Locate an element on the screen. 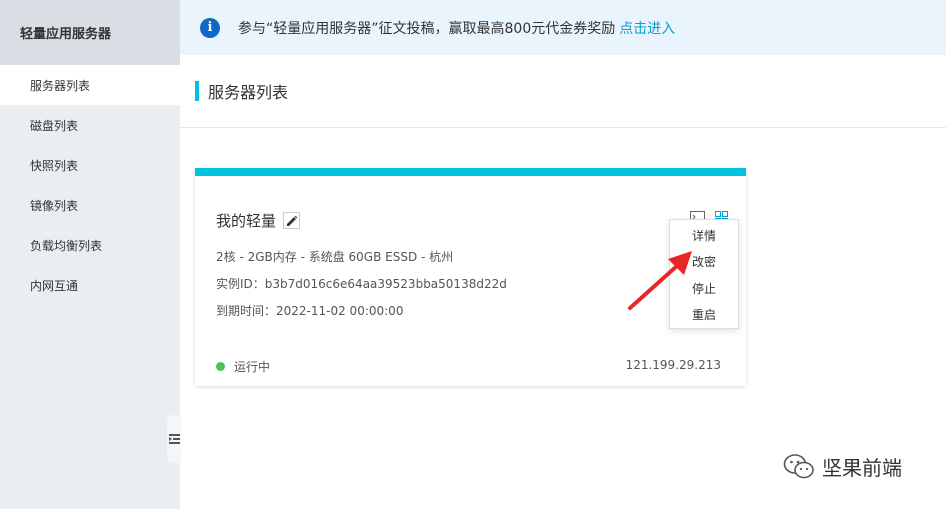 Image resolution: width=946 pixels, height=509 pixels. banner-text: 参与“轻量应用服务器”征文投稿，赢取最高800元代金券奖励 is located at coordinates (427, 28).